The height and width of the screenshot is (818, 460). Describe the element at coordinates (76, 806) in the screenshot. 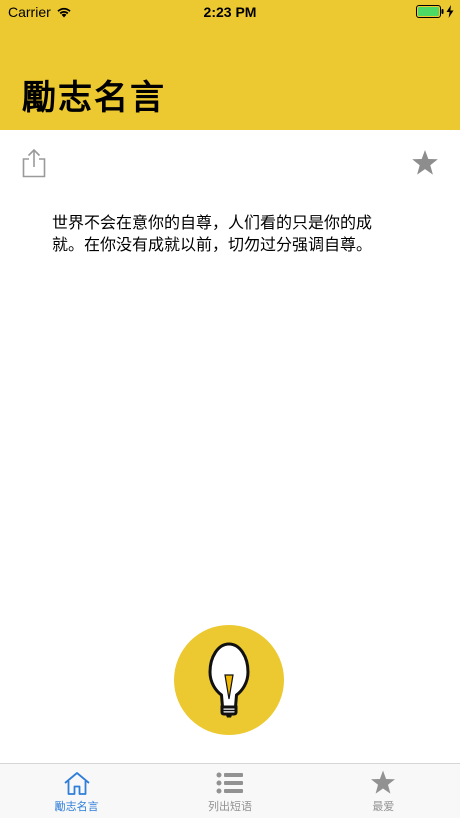

I see `tab-label: 勵志名言` at that location.